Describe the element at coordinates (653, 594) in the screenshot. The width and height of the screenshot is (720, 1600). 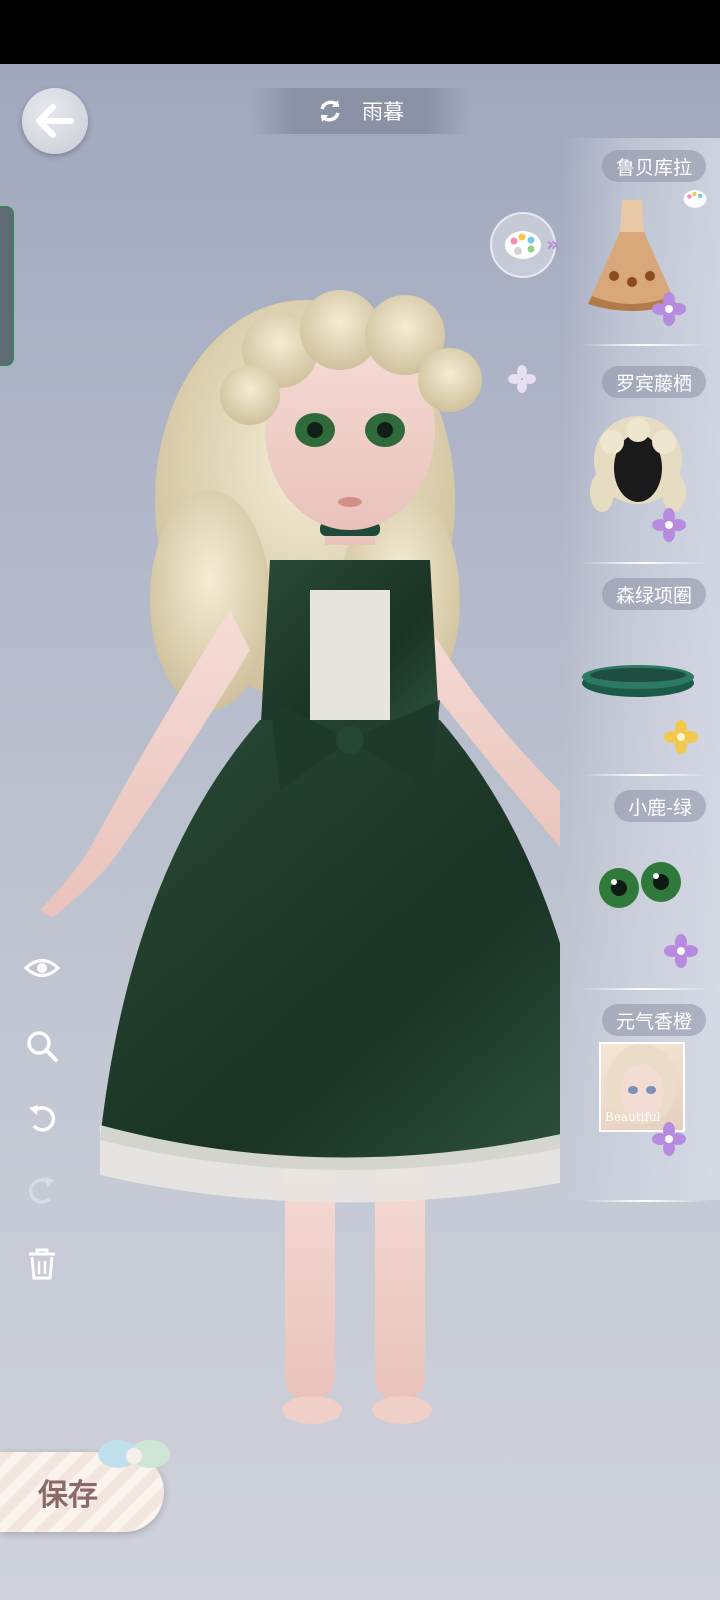
I see `slot-label-choker: 森绿项圈` at that location.